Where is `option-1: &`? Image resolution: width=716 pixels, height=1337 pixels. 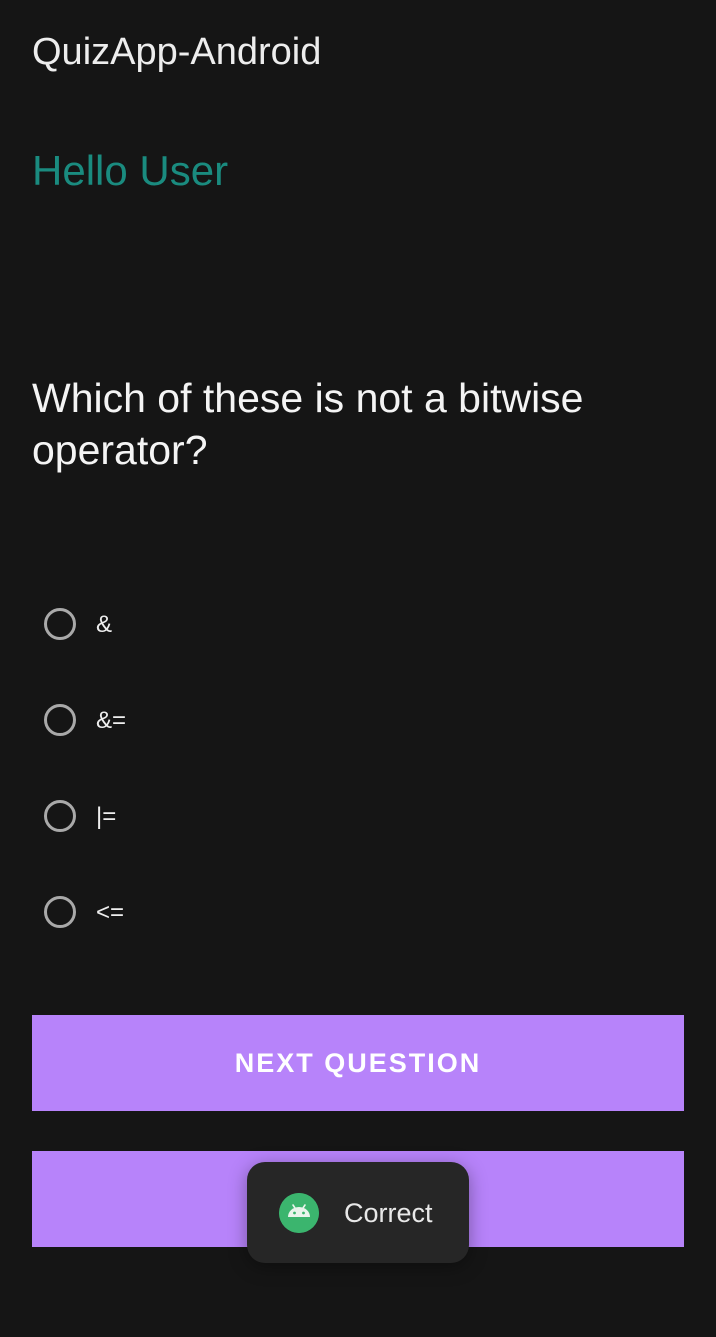
option-1: & is located at coordinates (244, 656).